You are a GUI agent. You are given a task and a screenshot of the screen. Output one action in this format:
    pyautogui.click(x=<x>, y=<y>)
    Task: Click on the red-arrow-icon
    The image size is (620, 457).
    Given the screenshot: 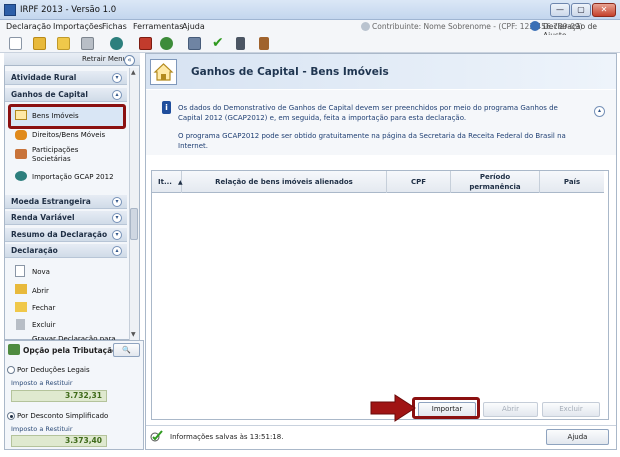 What is the action you would take?
    pyautogui.click(x=393, y=408)
    